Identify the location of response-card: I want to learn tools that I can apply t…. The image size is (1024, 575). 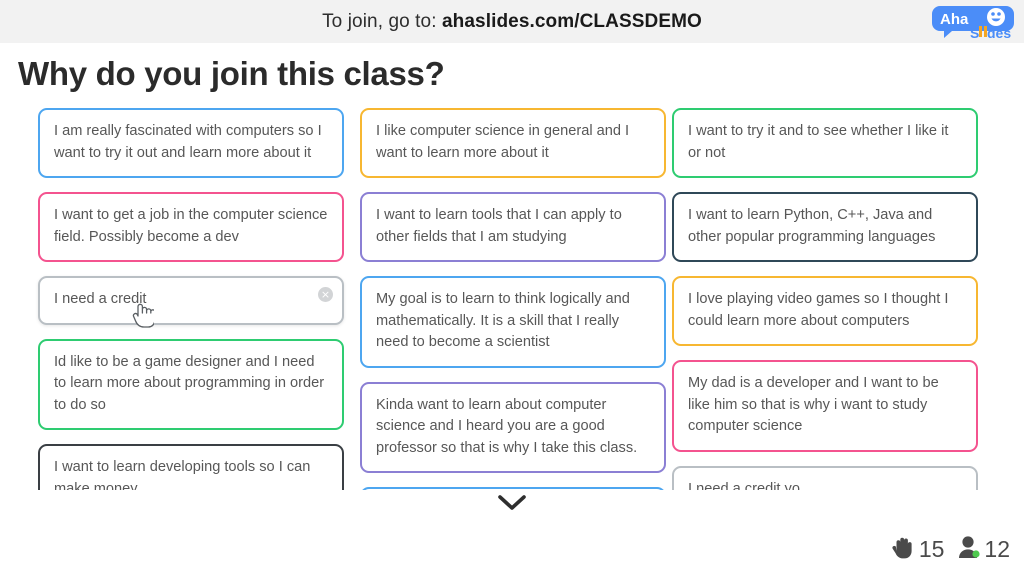
(513, 227).